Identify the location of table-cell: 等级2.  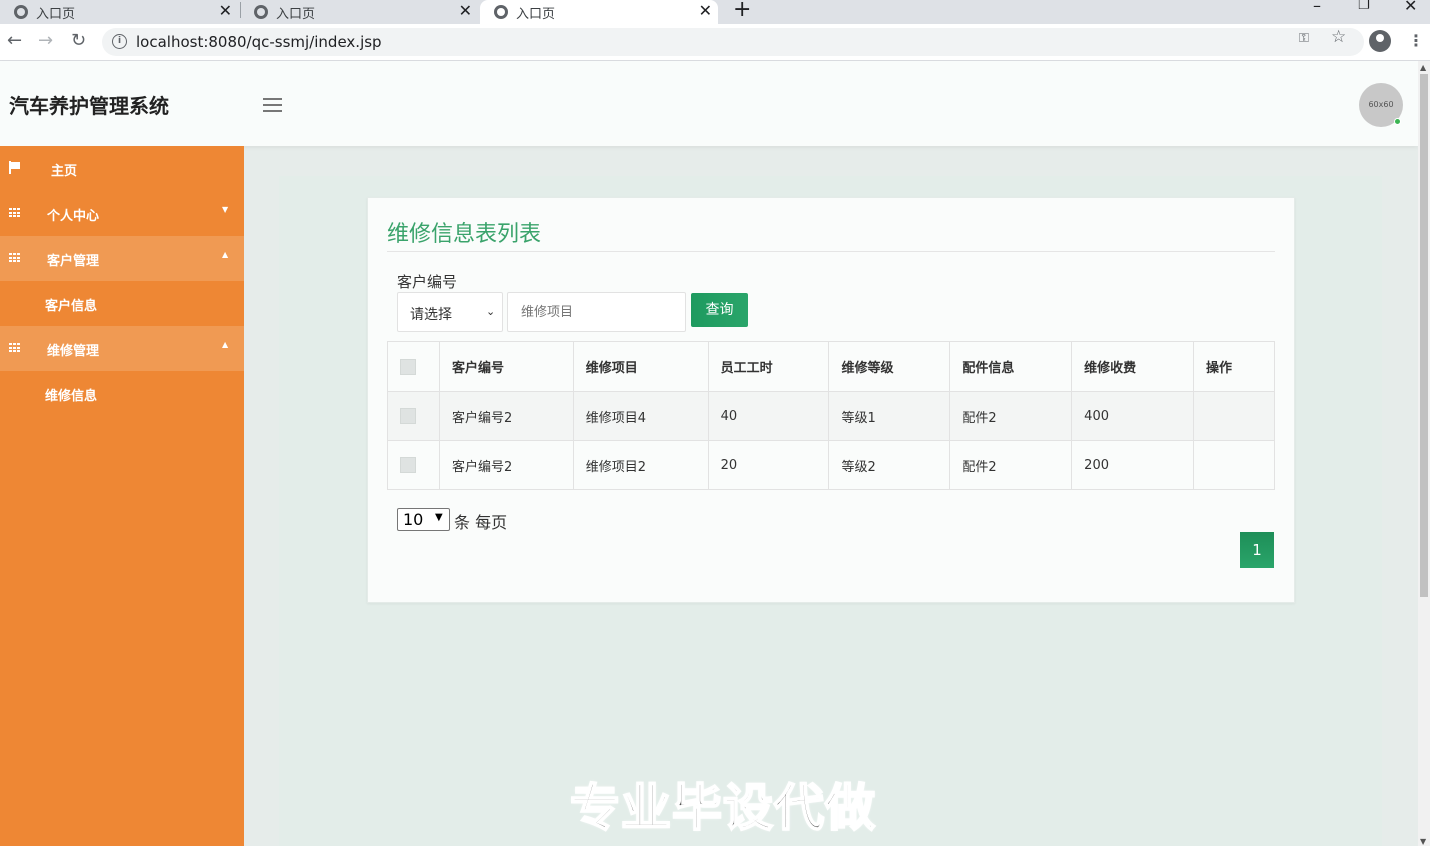
(889, 465).